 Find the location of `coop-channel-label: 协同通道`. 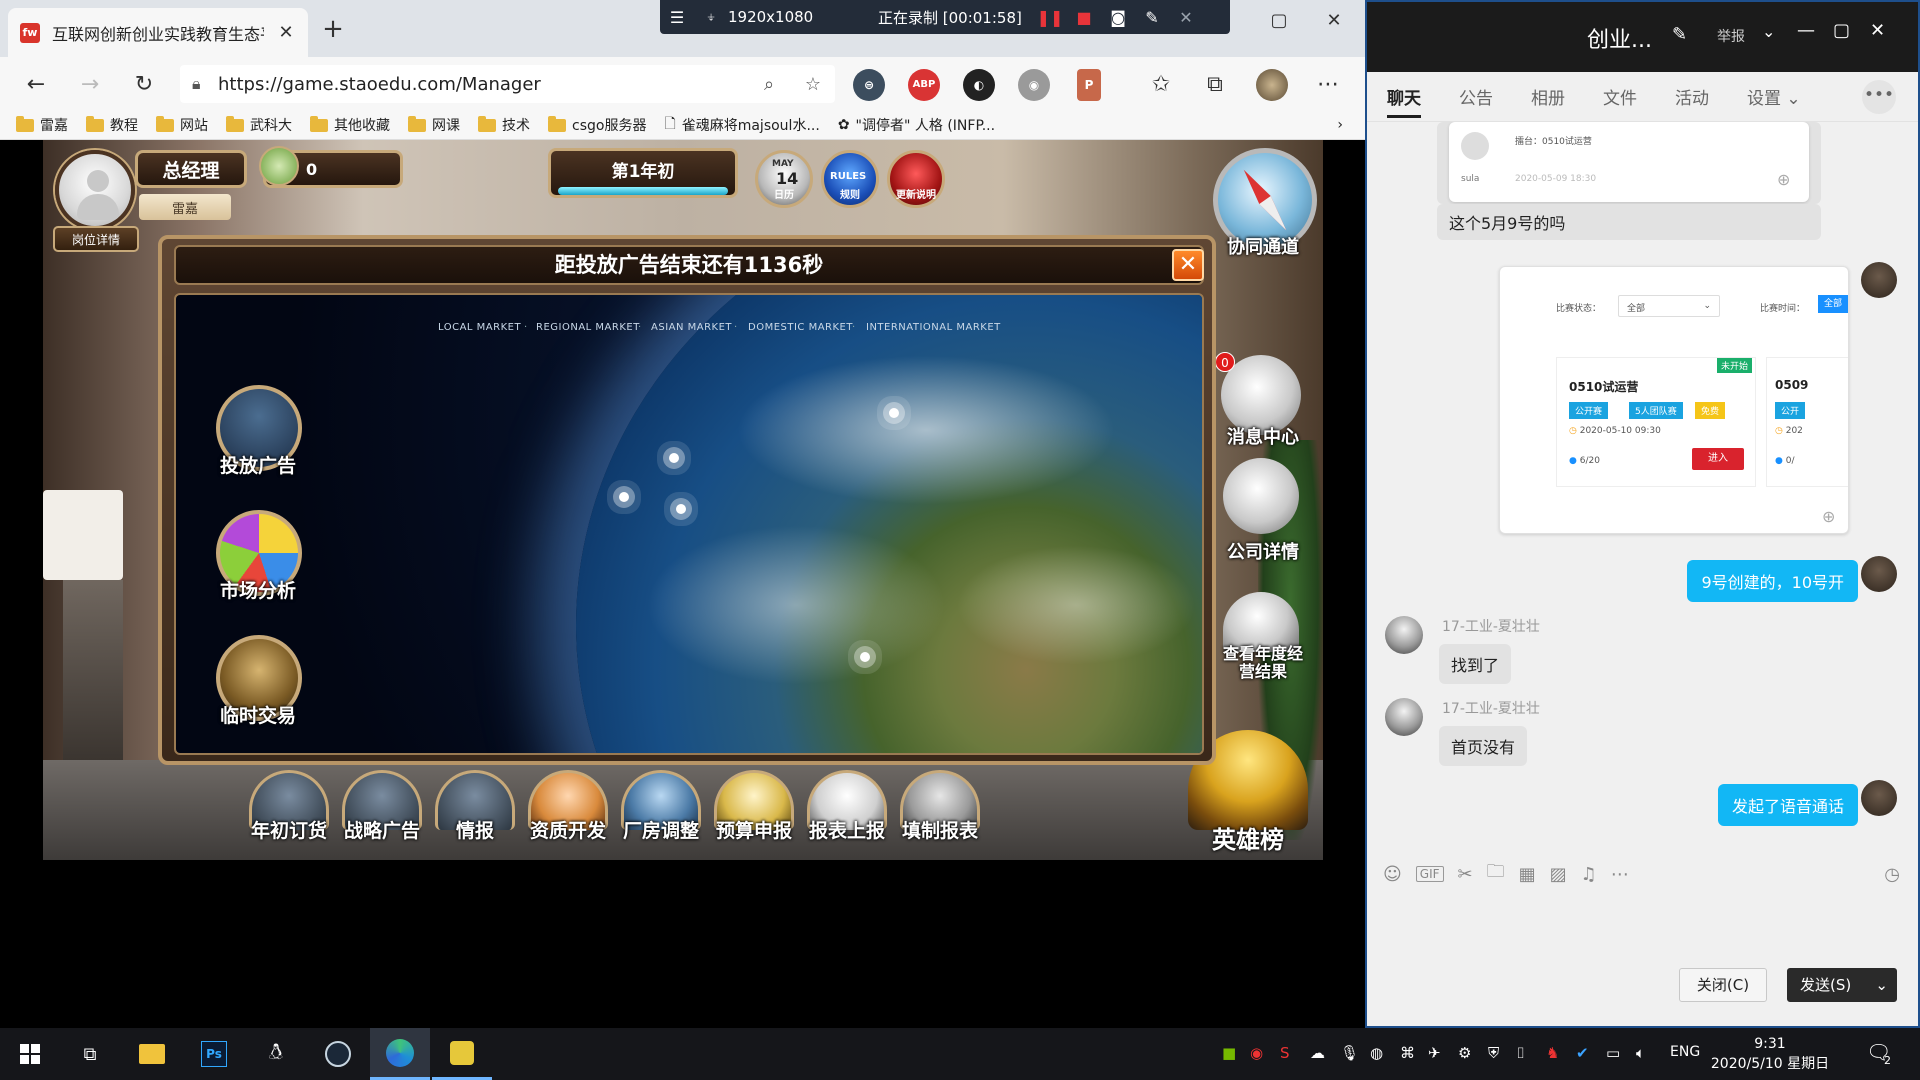

coop-channel-label: 协同通道 is located at coordinates (1263, 246).